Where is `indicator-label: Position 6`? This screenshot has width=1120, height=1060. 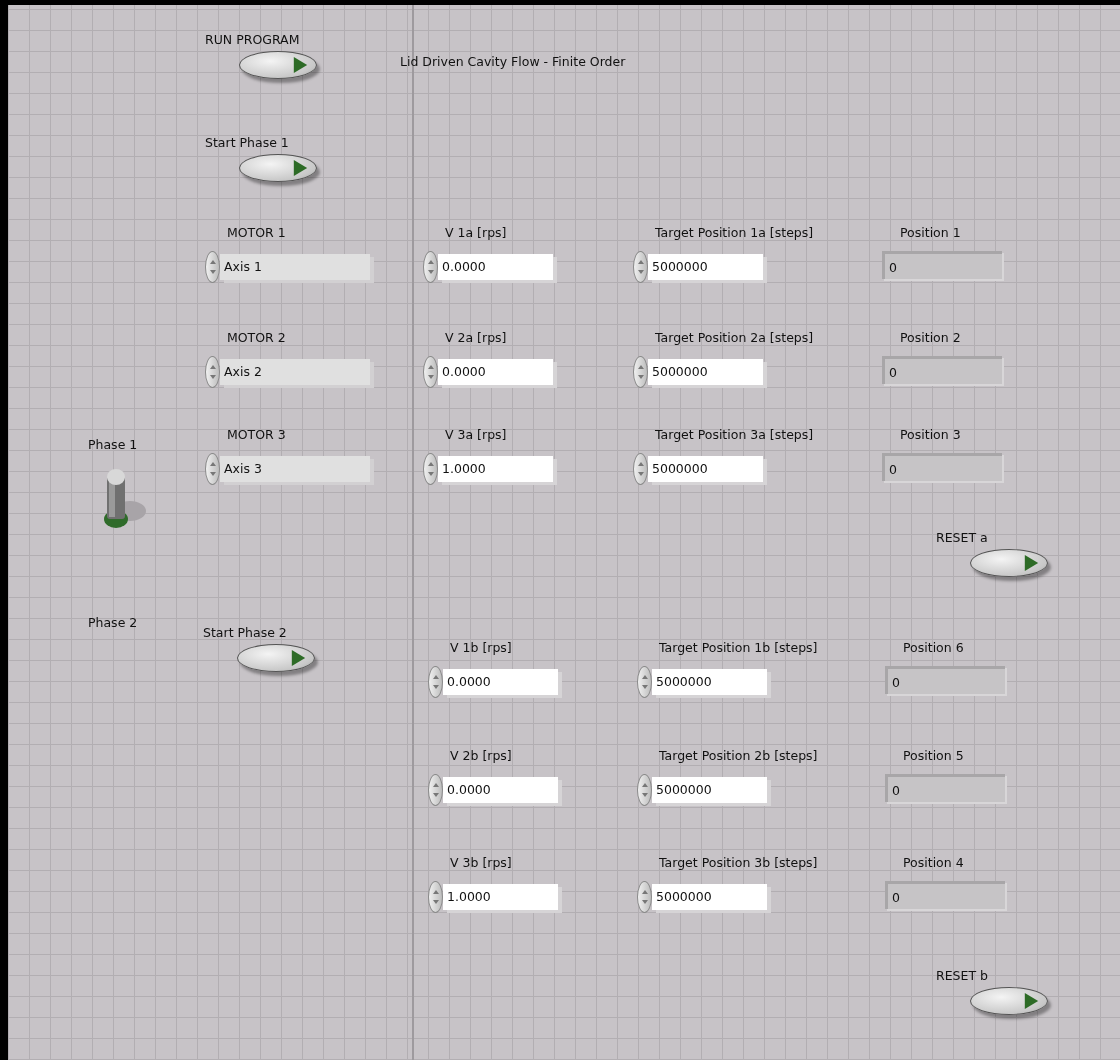
indicator-label: Position 6 is located at coordinates (933, 647).